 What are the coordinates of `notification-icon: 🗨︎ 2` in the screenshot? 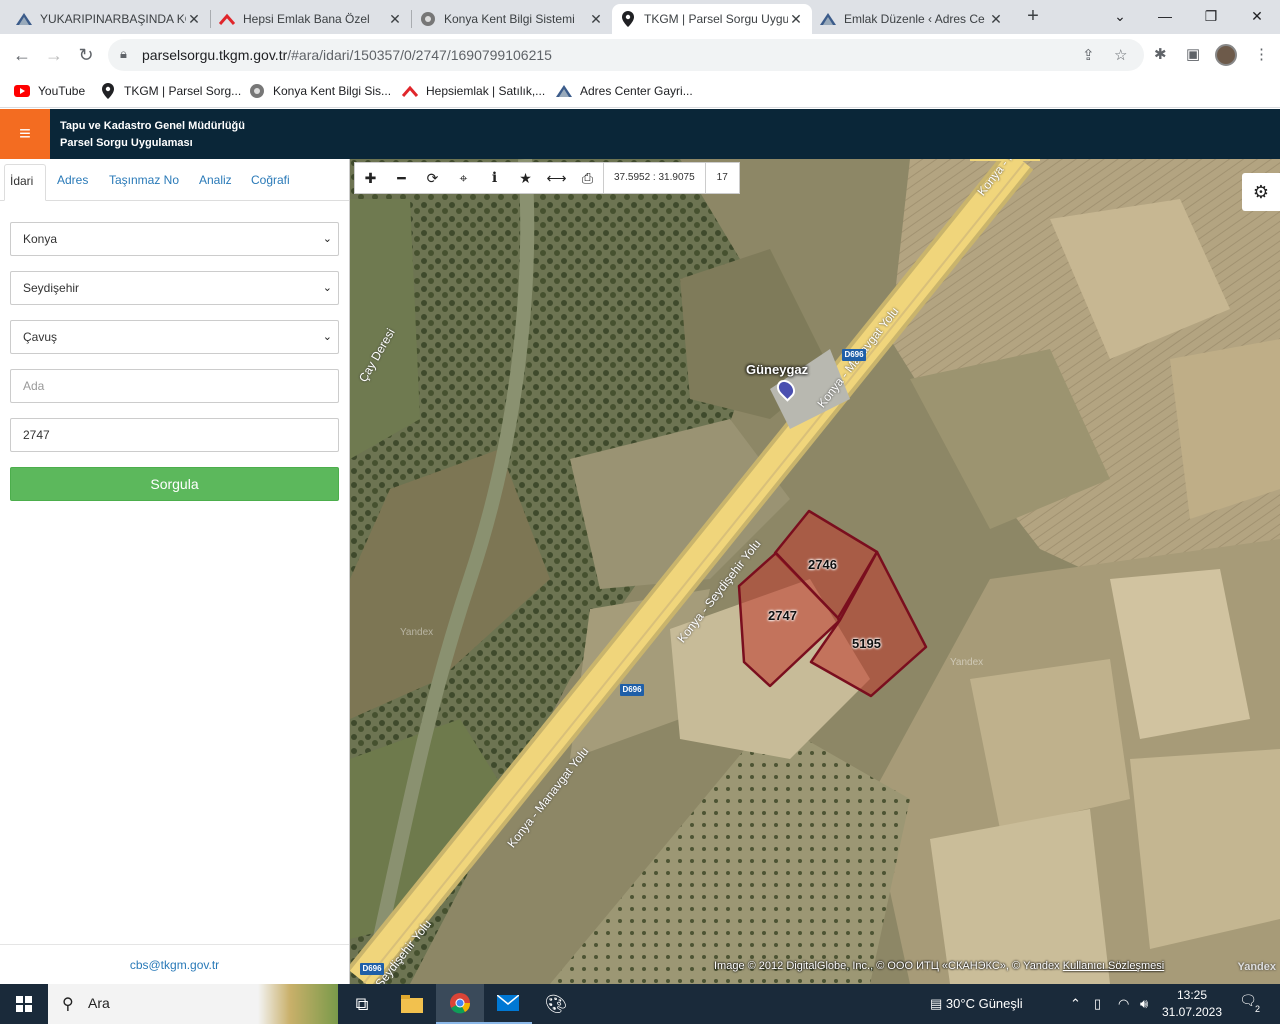 It's located at (1248, 1004).